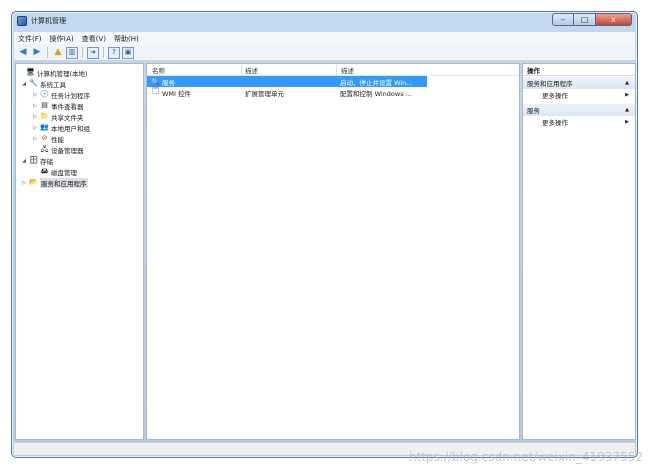 The height and width of the screenshot is (471, 651). What do you see at coordinates (64, 182) in the screenshot?
I see `tree-item-label: 服务和应用程序` at bounding box center [64, 182].